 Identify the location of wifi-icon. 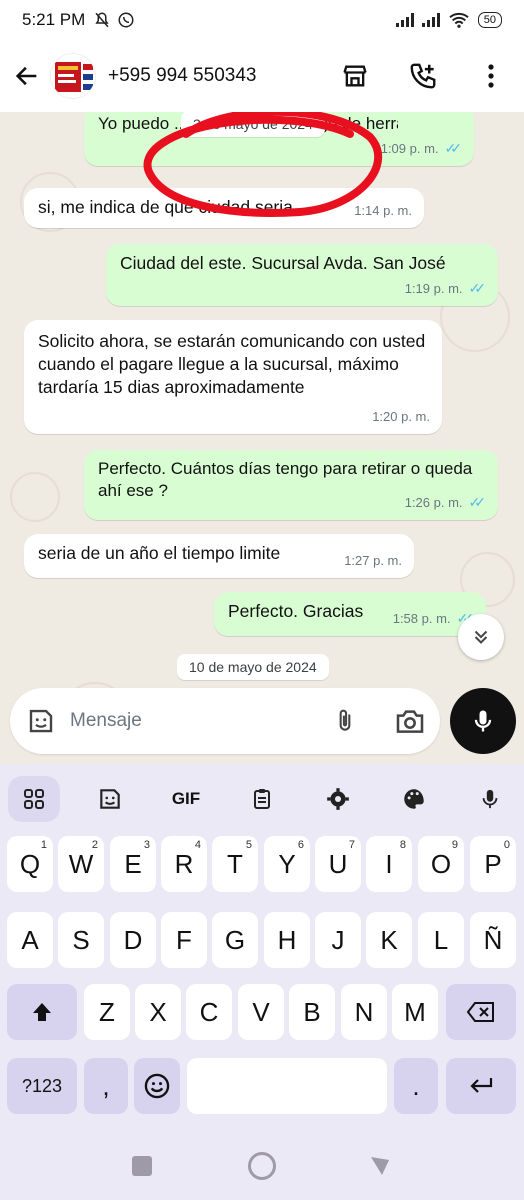
(459, 20).